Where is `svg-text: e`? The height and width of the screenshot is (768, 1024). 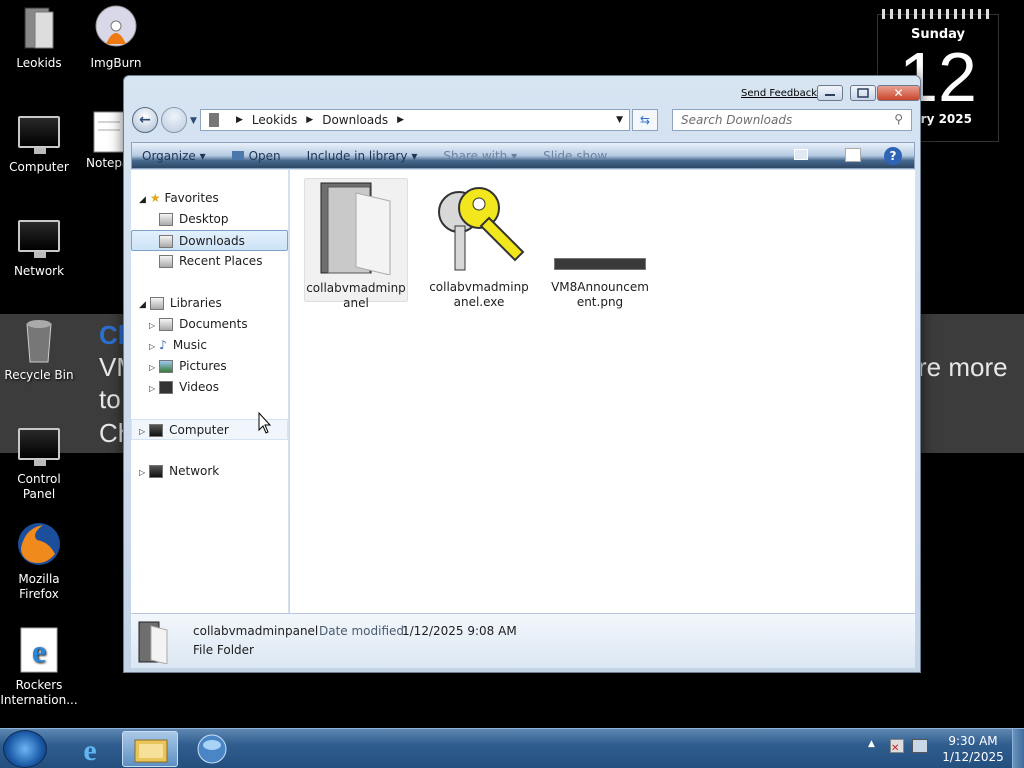
svg-text: e is located at coordinates (39, 651).